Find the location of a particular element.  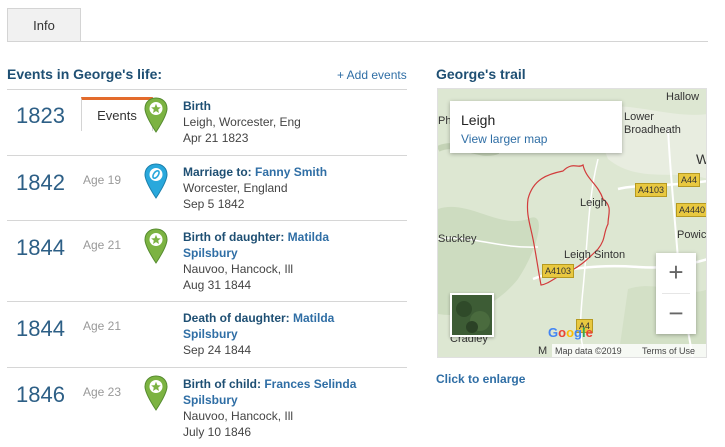

satellite-toggle is located at coordinates (472, 315).